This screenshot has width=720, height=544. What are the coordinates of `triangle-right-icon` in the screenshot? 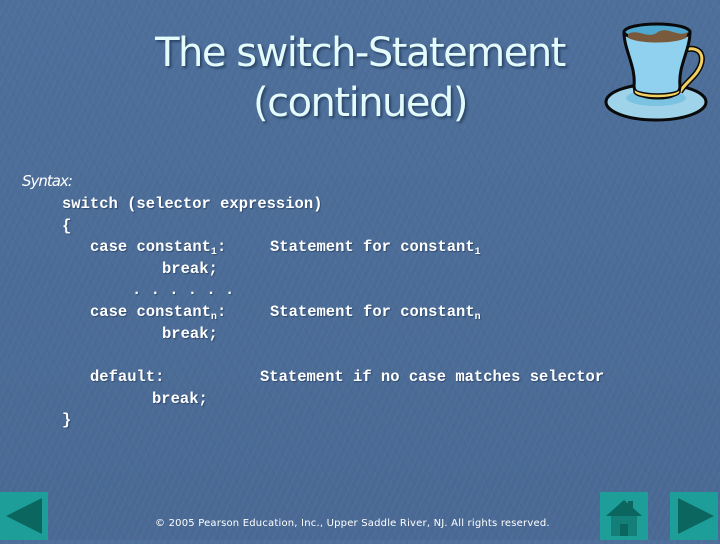 It's located at (696, 516).